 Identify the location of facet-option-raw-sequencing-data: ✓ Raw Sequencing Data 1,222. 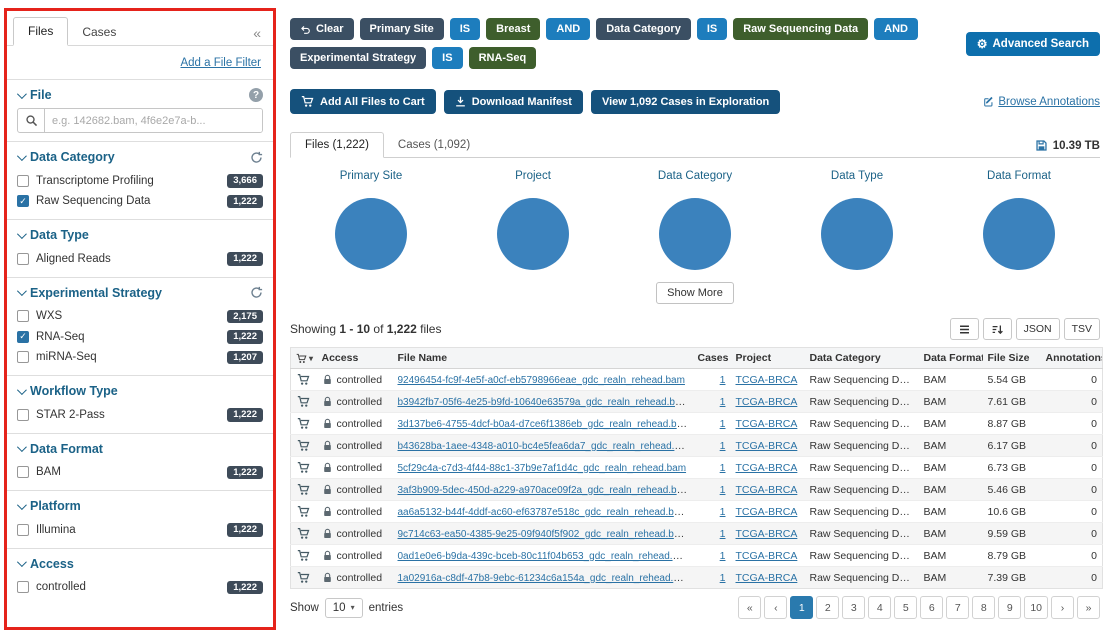
(140, 201).